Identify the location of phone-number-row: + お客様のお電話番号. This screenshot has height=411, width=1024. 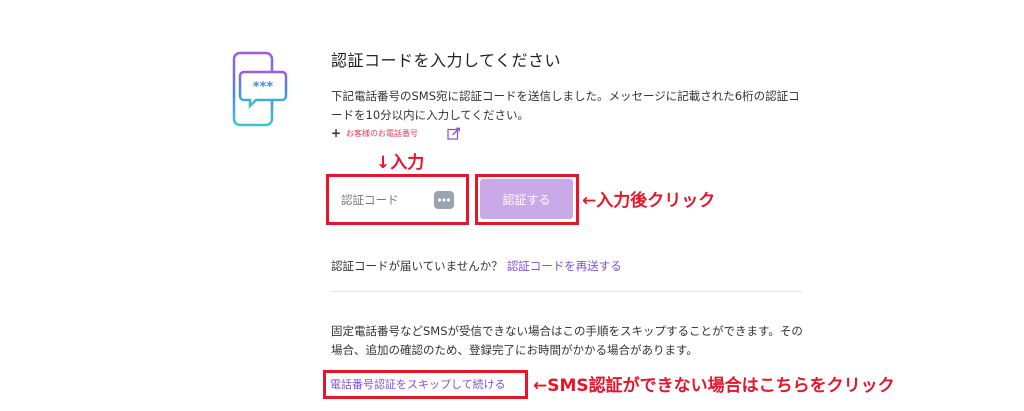
(395, 133).